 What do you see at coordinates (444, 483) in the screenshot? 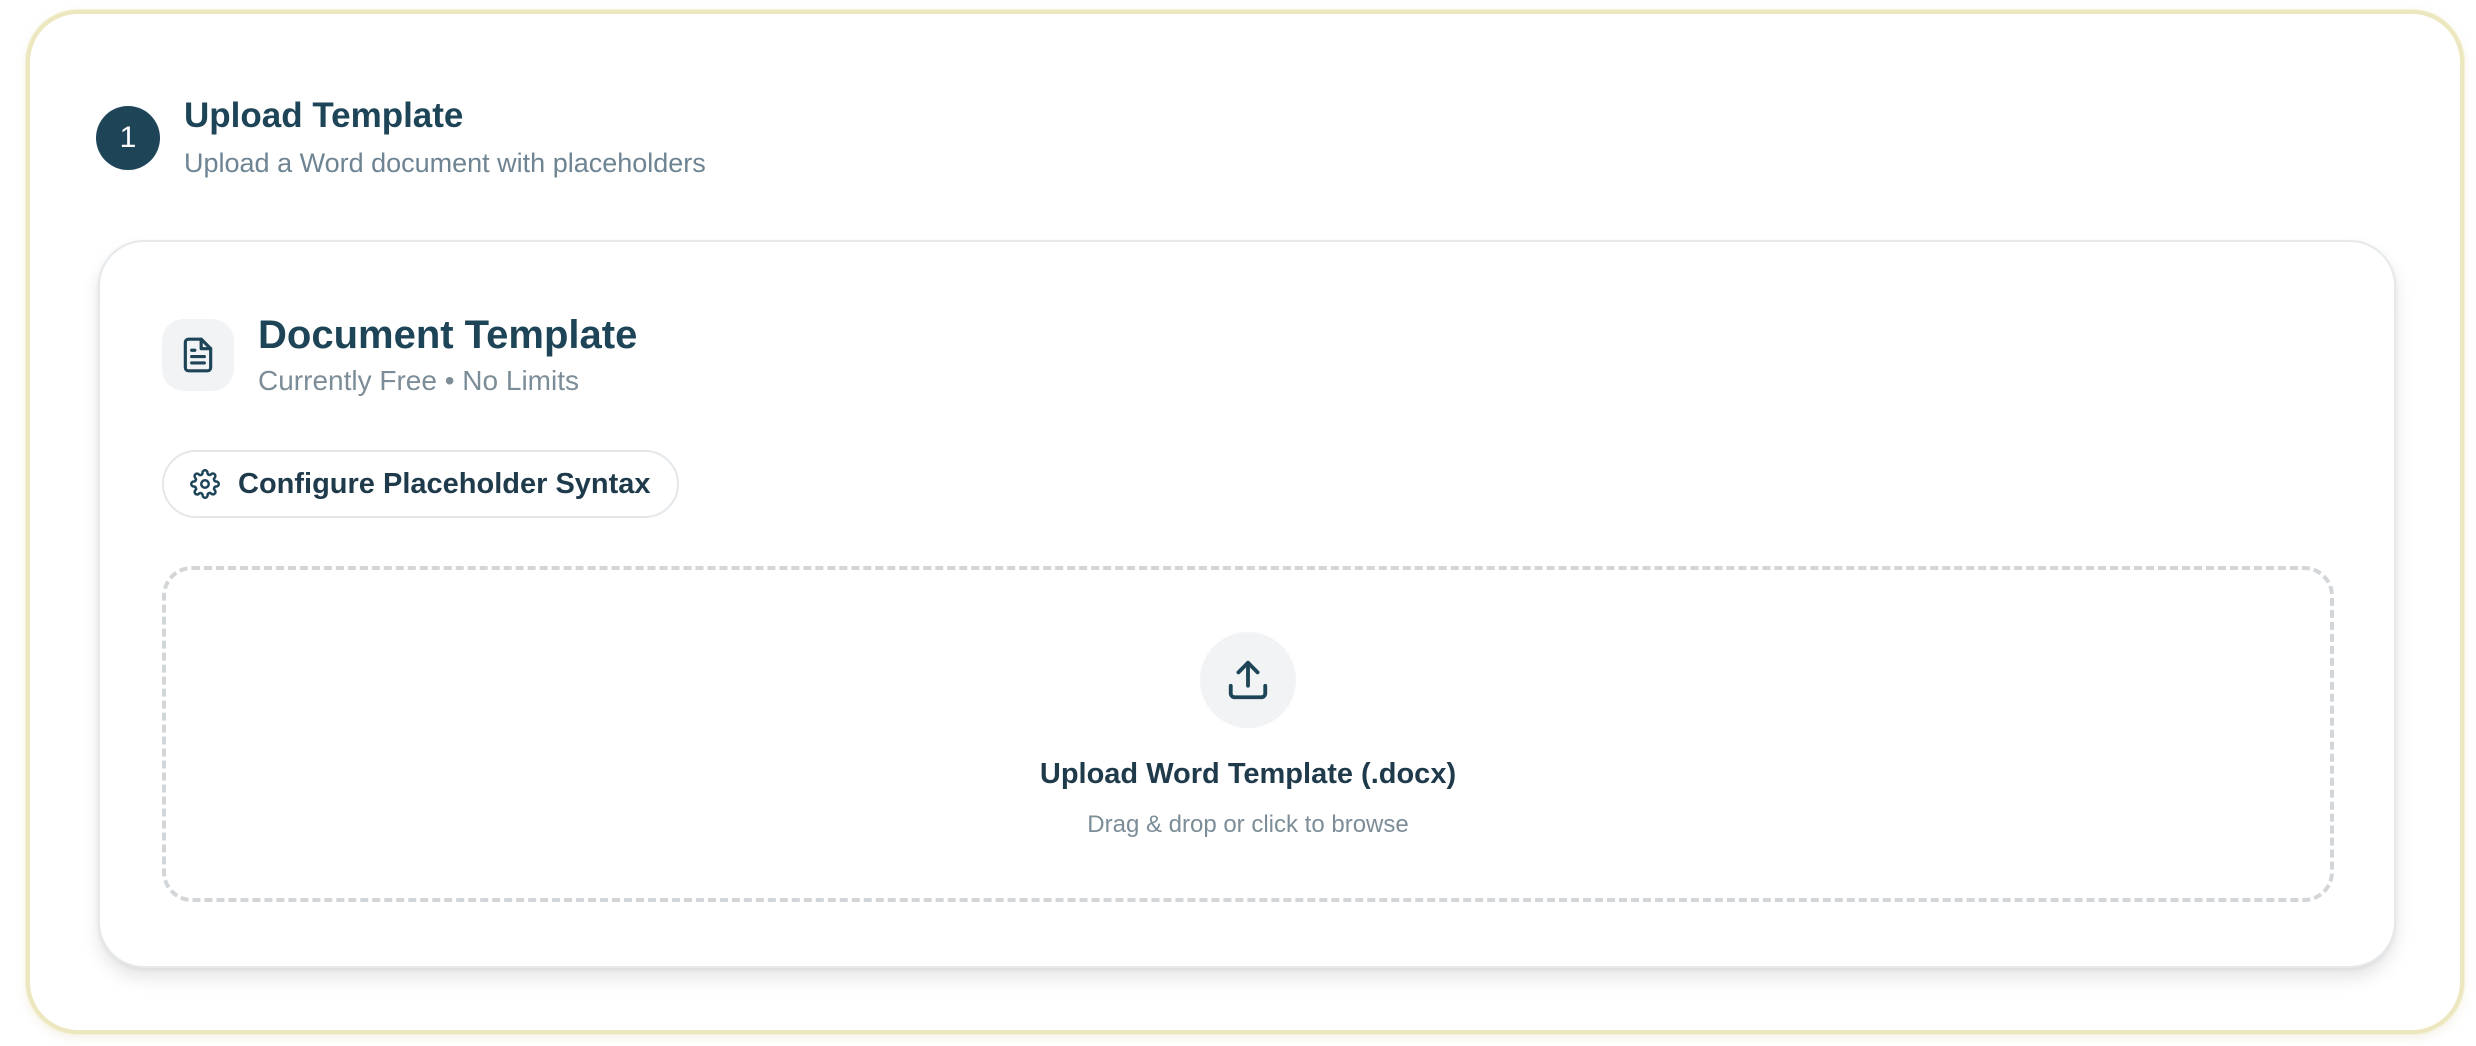
I see `configure-button-label: Configure Placeholder Syntax` at bounding box center [444, 483].